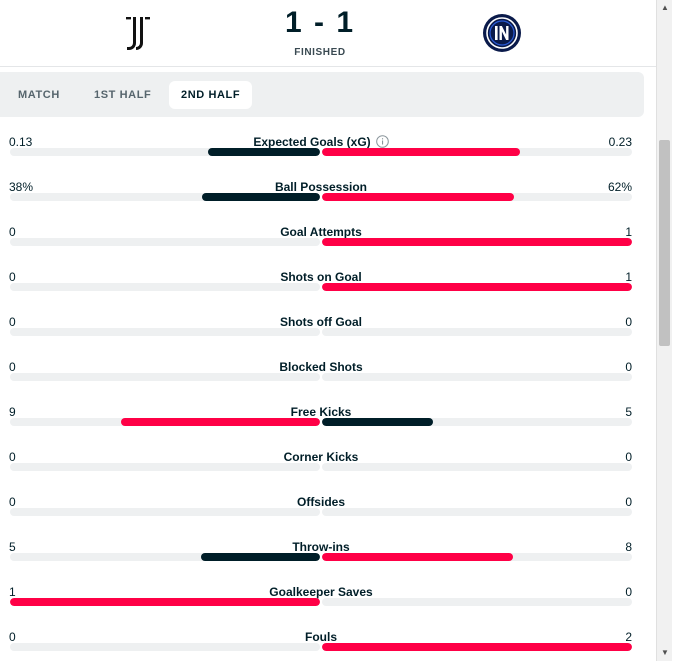 This screenshot has height=661, width=680. Describe the element at coordinates (138, 33) in the screenshot. I see `juventus-logo-icon` at that location.